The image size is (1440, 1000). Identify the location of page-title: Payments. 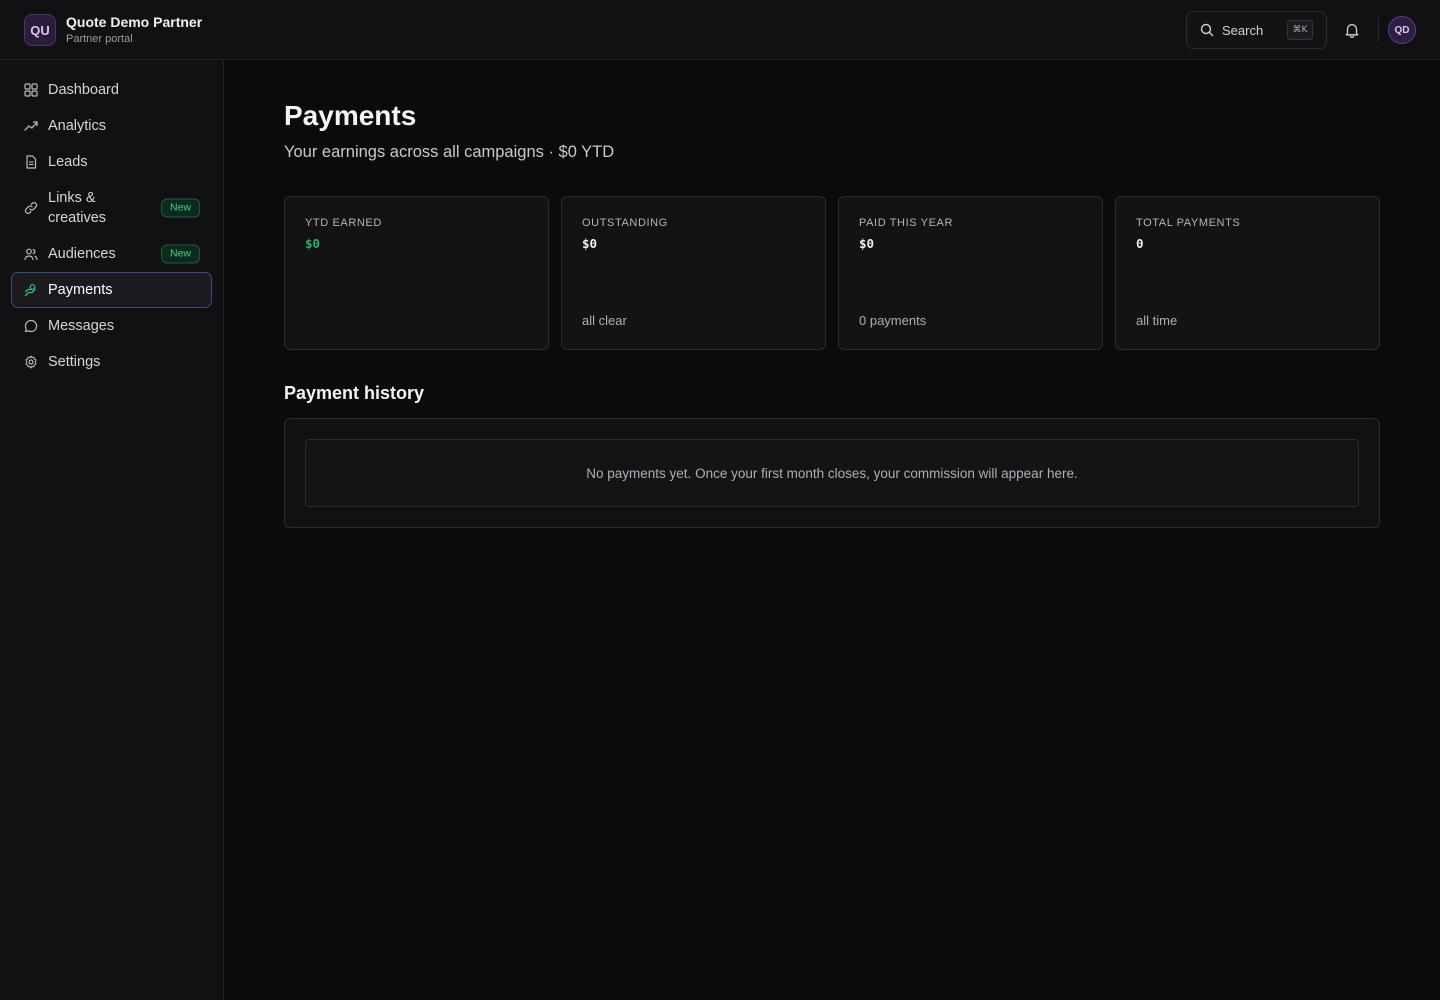
(350, 115).